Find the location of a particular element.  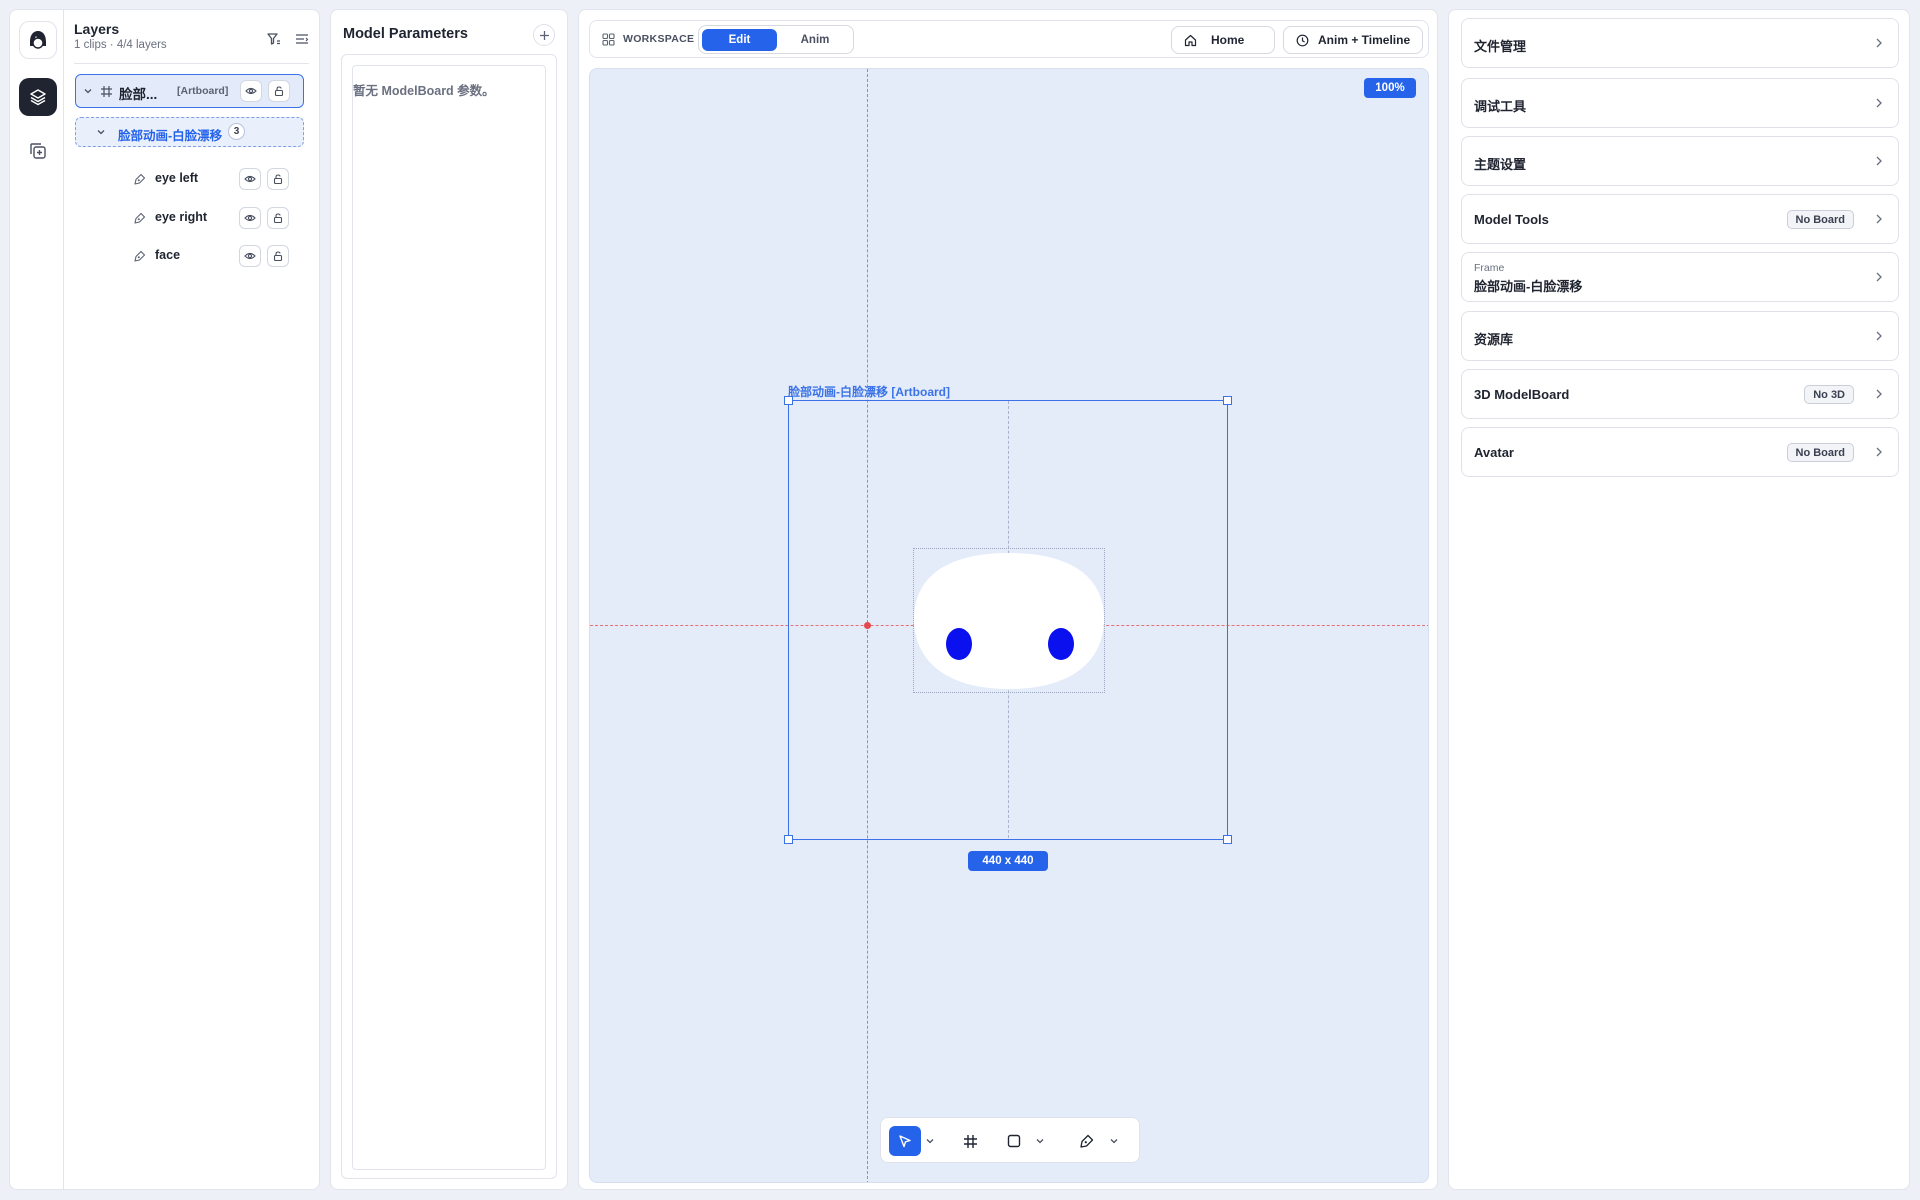

params-list: 暂无 ModelBoard 参数。 is located at coordinates (449, 617).